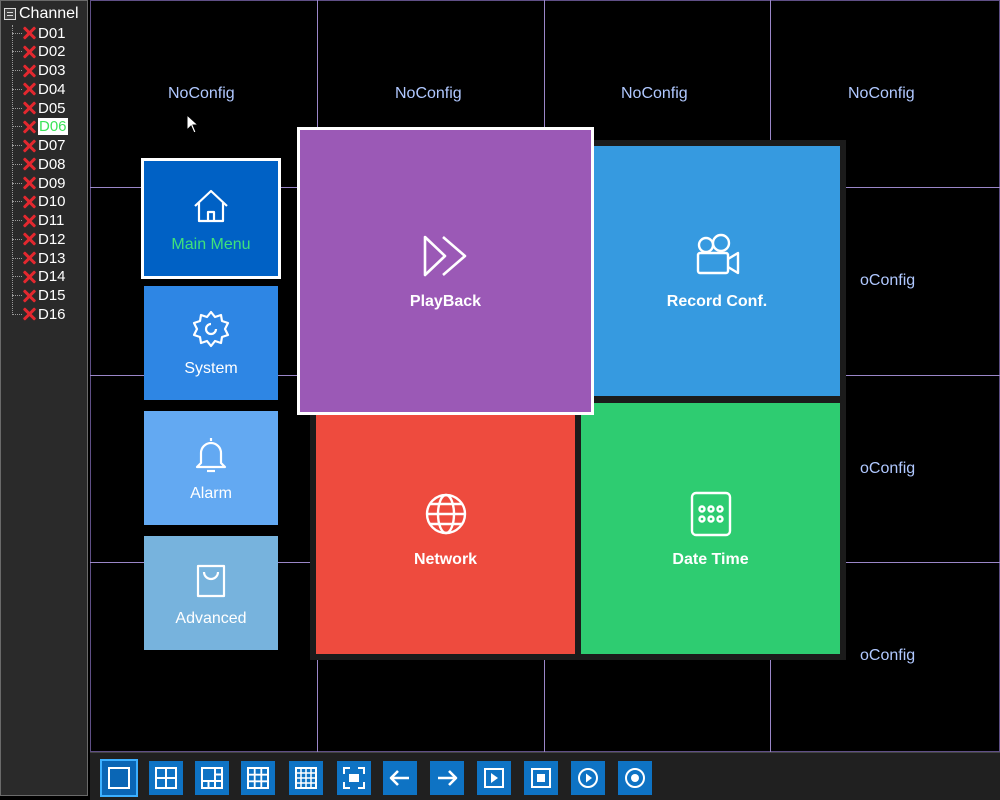  Describe the element at coordinates (39, 146) in the screenshot. I see `channel-item-d07: D07` at that location.